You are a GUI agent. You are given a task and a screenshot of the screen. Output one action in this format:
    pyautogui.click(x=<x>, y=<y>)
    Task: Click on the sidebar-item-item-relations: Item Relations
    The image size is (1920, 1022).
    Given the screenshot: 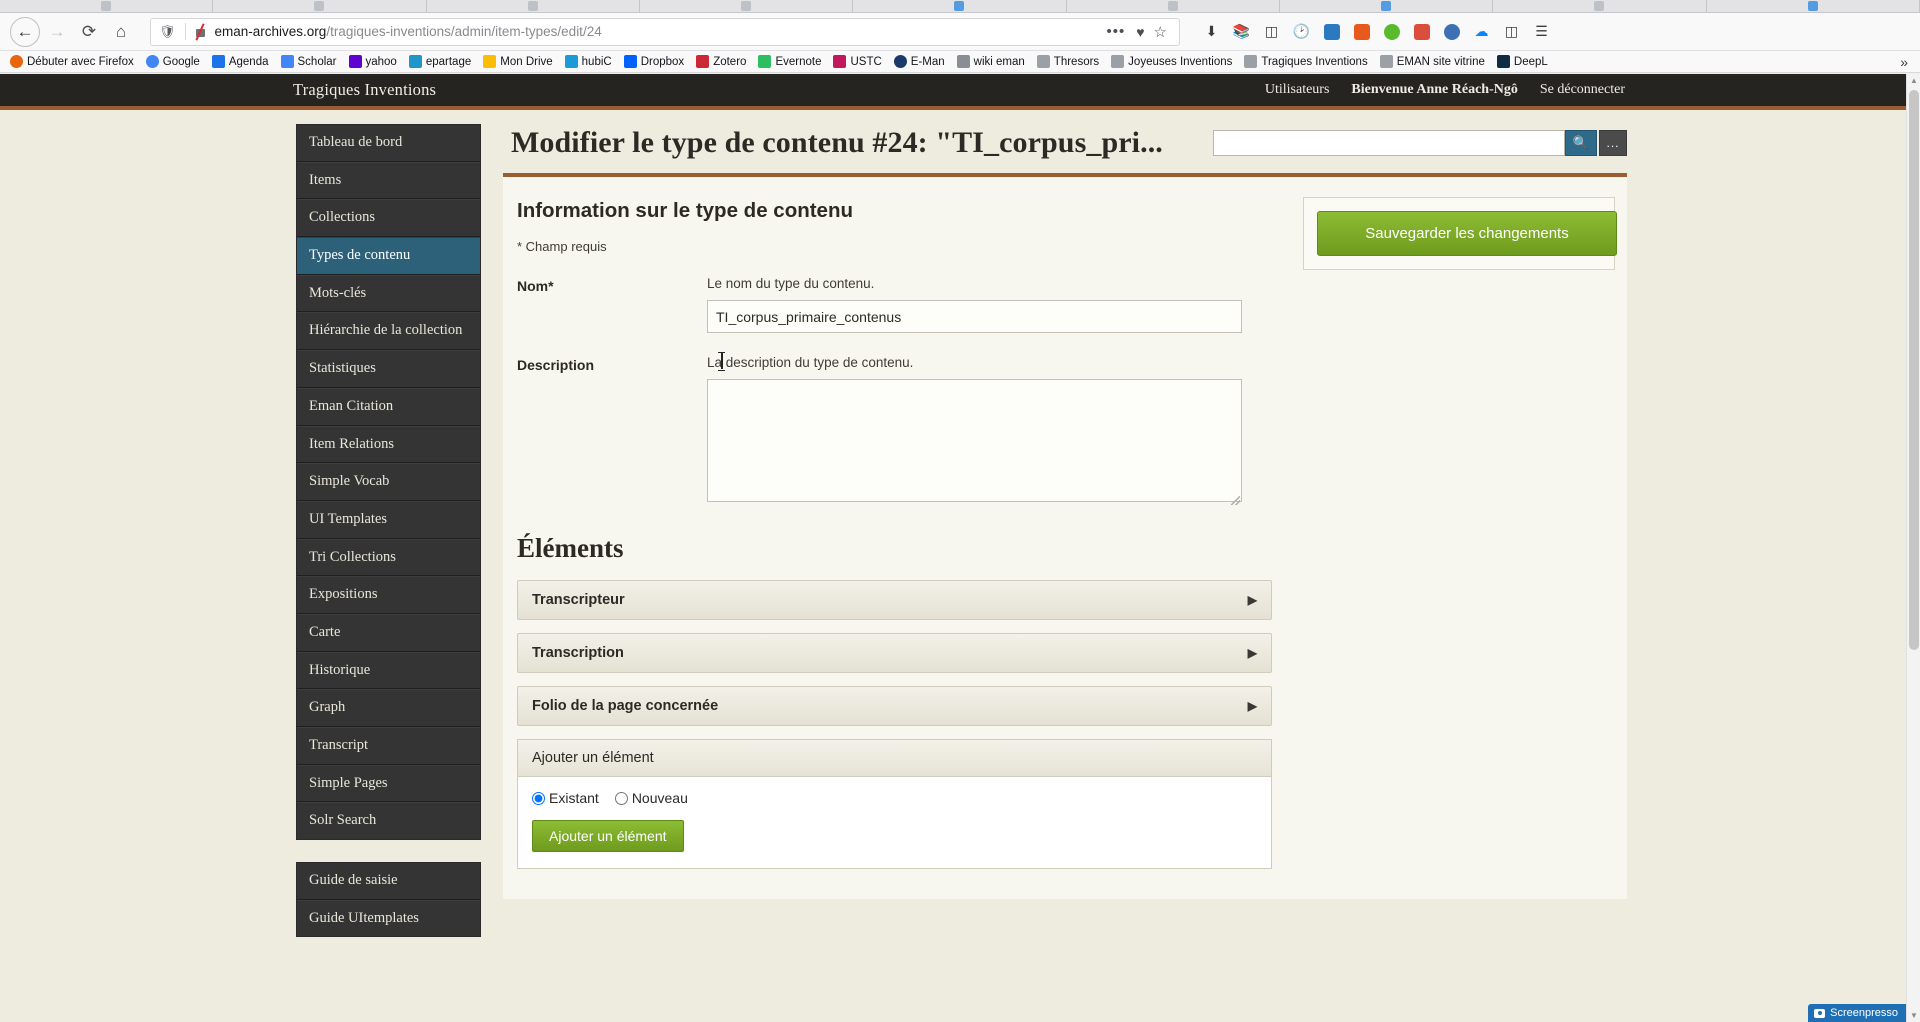 What is the action you would take?
    pyautogui.click(x=388, y=444)
    